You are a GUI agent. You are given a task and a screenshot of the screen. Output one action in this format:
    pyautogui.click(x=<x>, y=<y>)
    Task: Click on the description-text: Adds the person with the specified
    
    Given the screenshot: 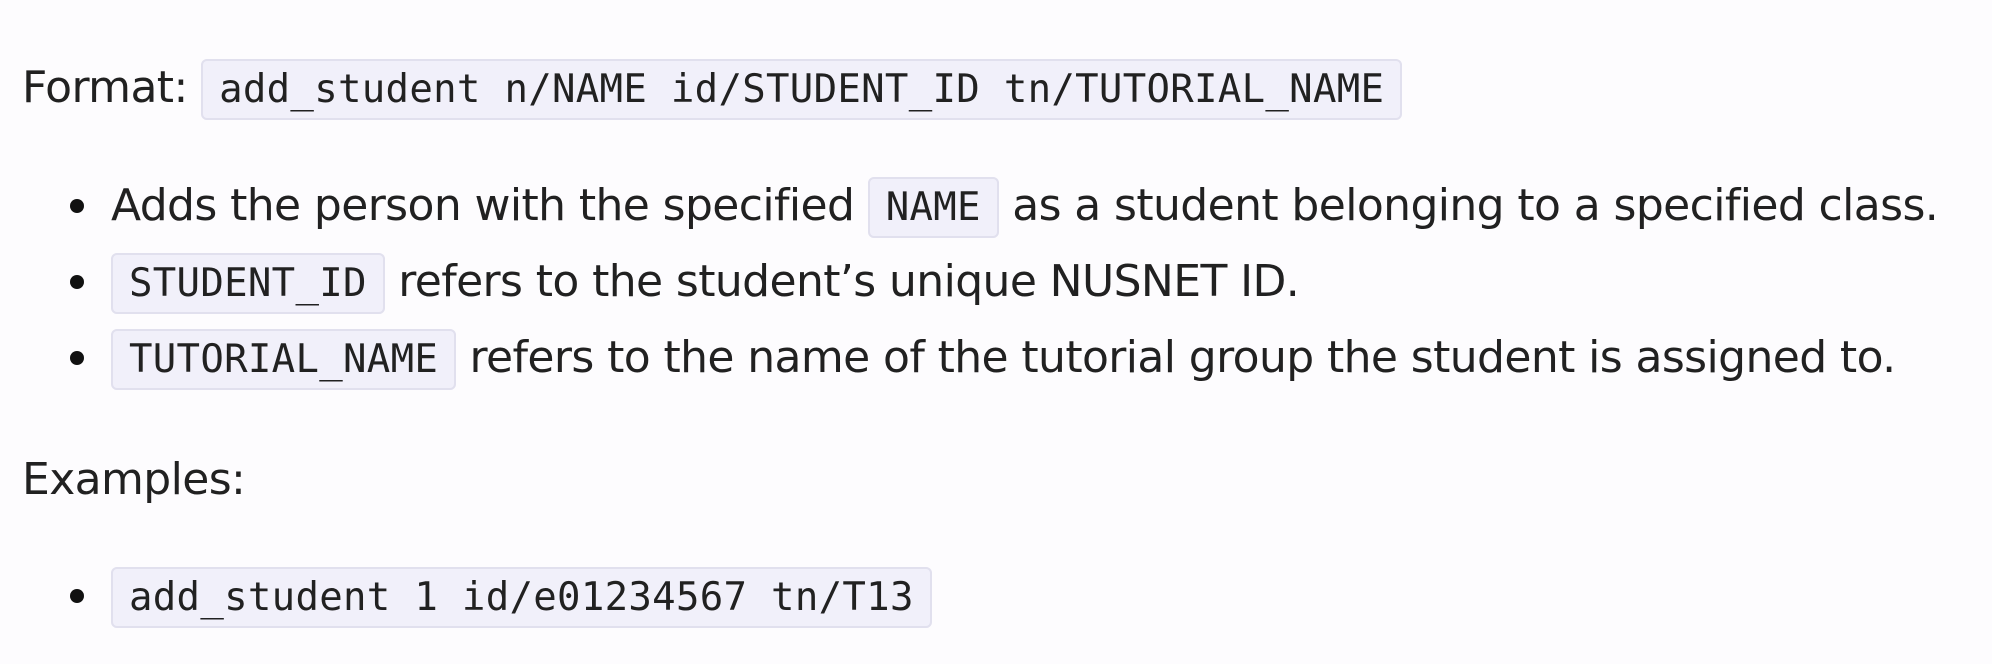 What is the action you would take?
    pyautogui.click(x=483, y=205)
    